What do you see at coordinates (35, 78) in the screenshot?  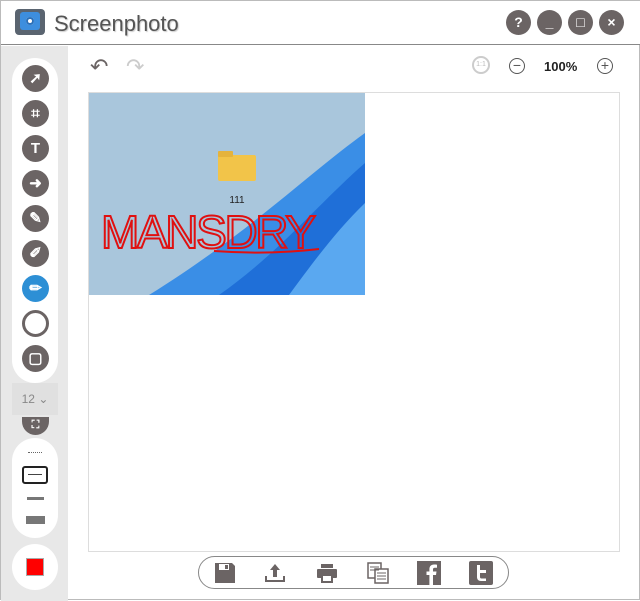 I see `arrow-tool-icon: ➚` at bounding box center [35, 78].